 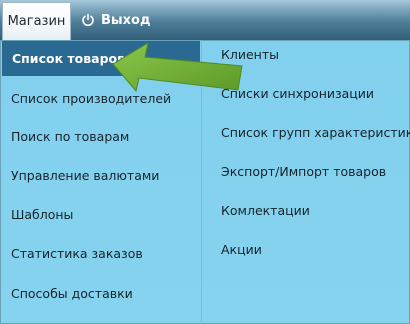 I want to click on menu-item-sync-lists: Списки синхронизации, so click(x=297, y=93).